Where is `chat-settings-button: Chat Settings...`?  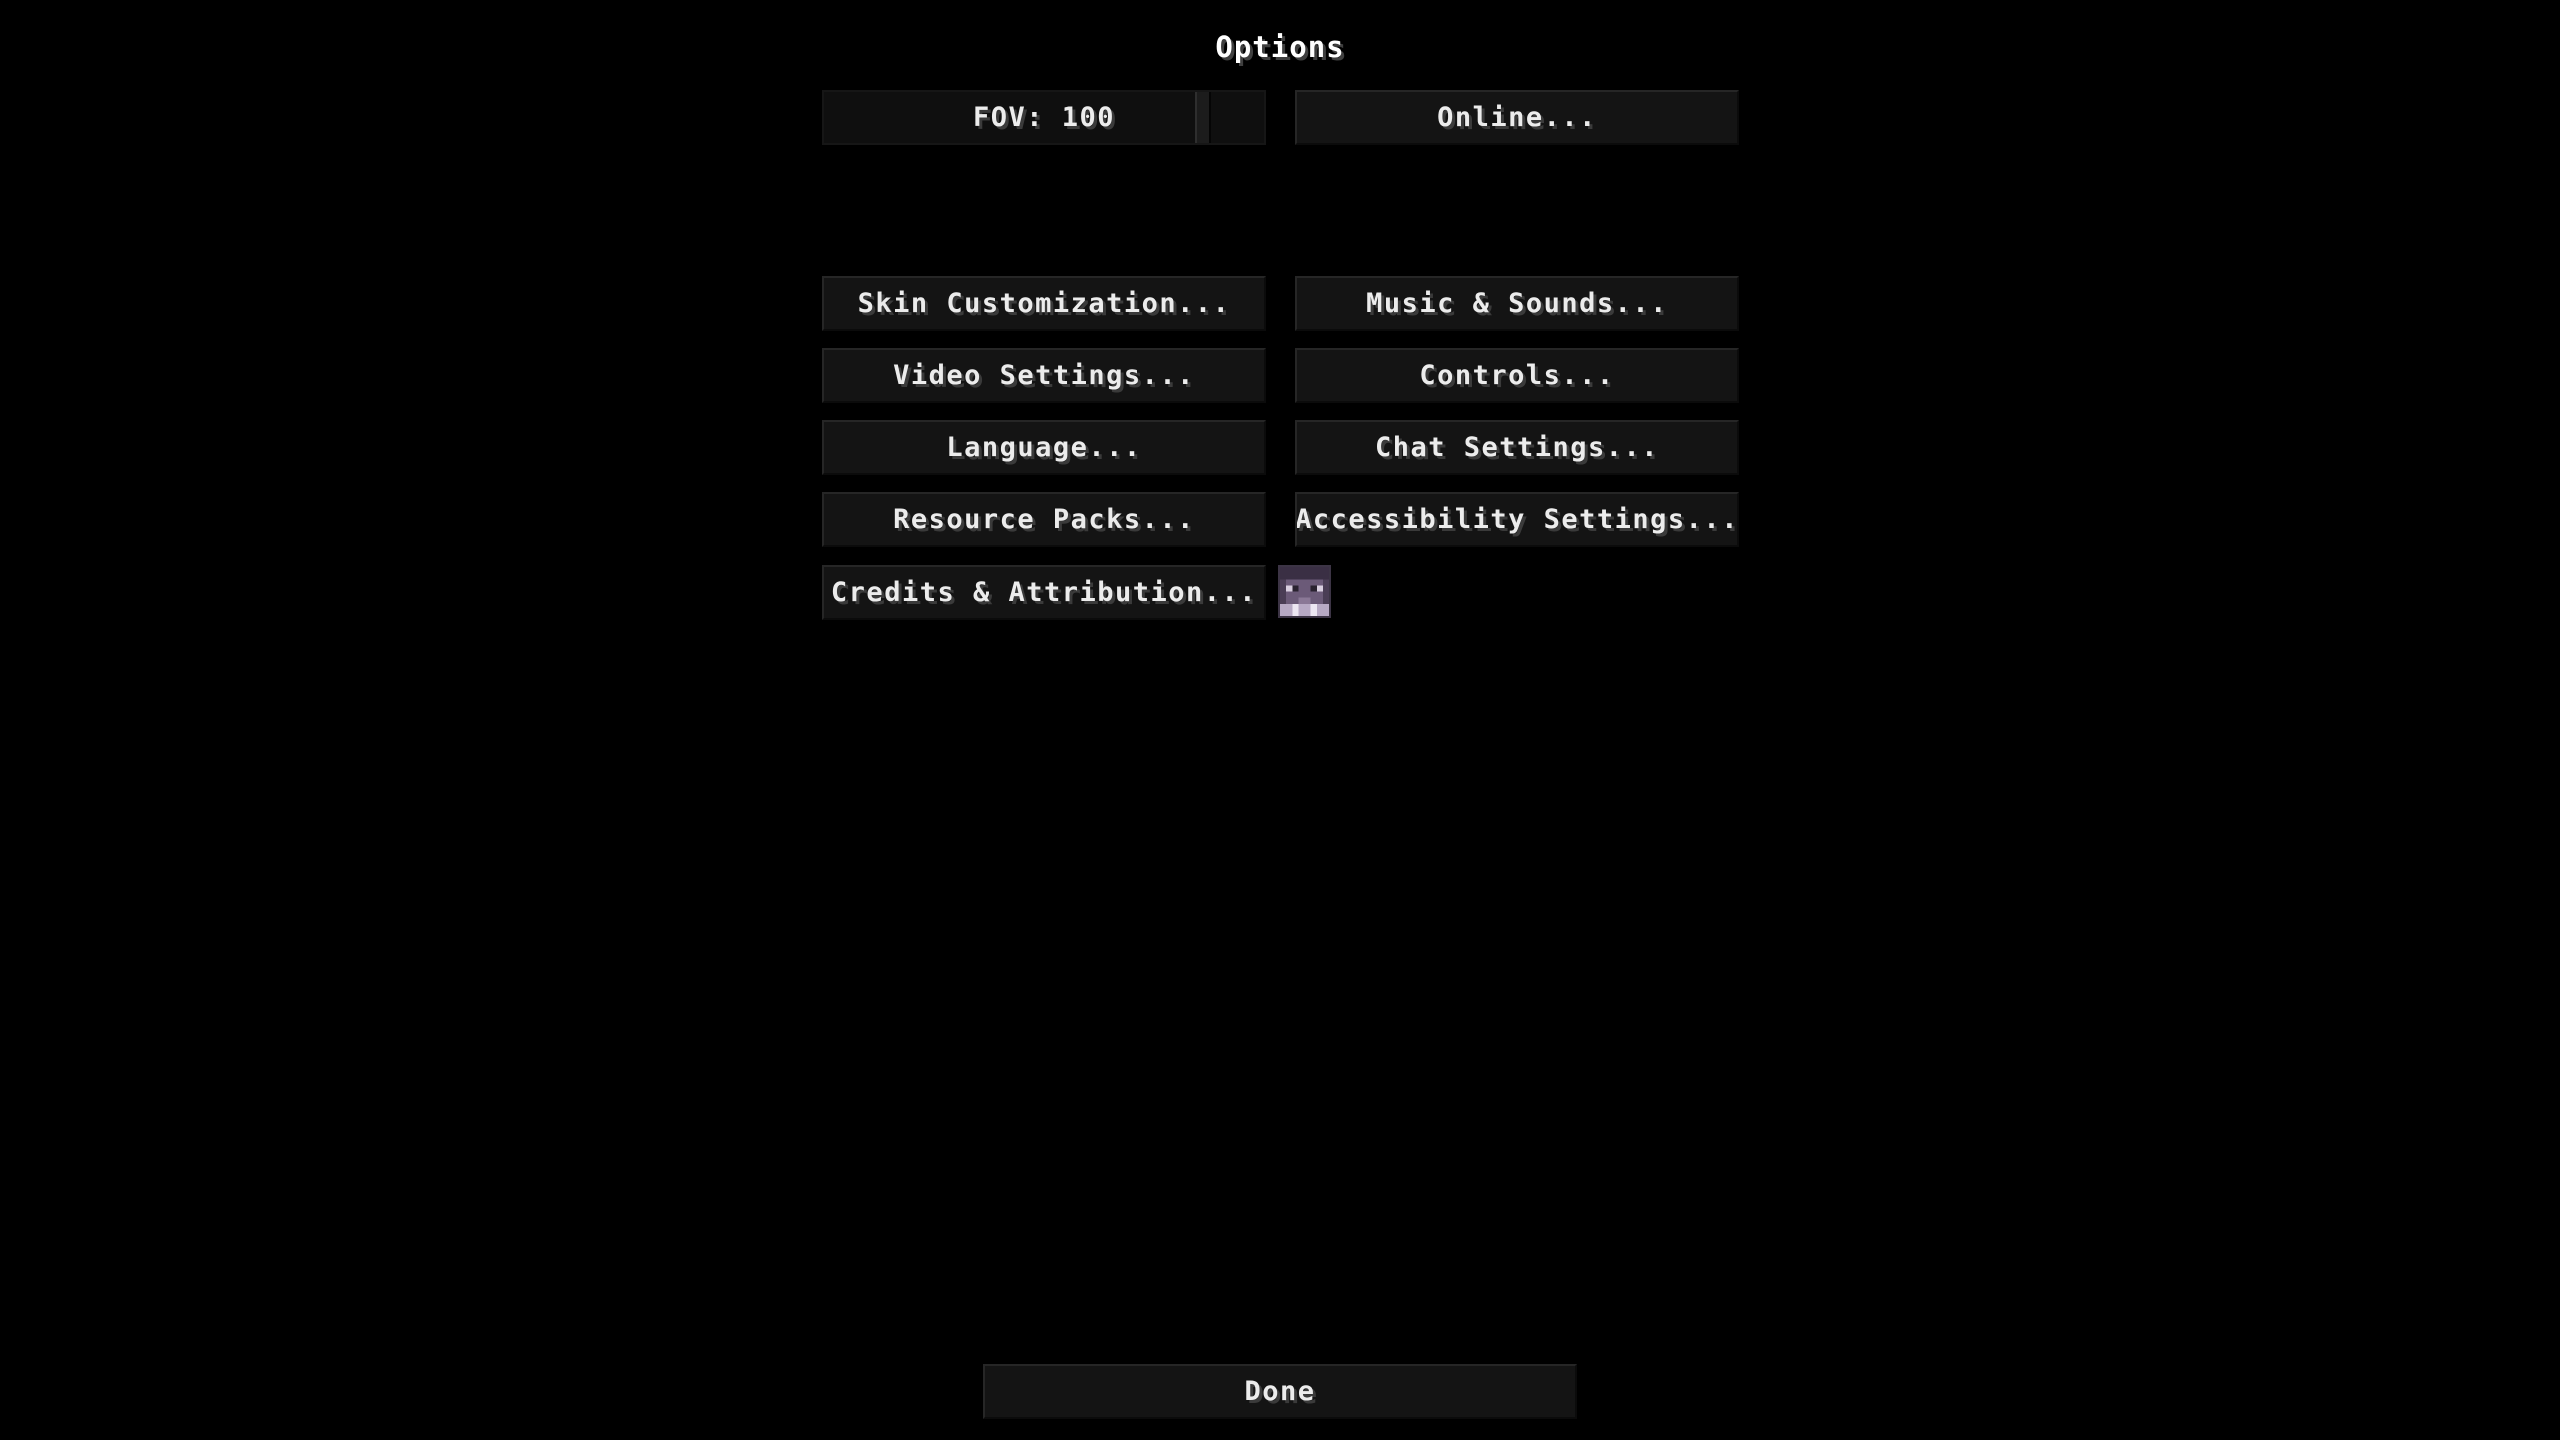
chat-settings-button: Chat Settings... is located at coordinates (1517, 447).